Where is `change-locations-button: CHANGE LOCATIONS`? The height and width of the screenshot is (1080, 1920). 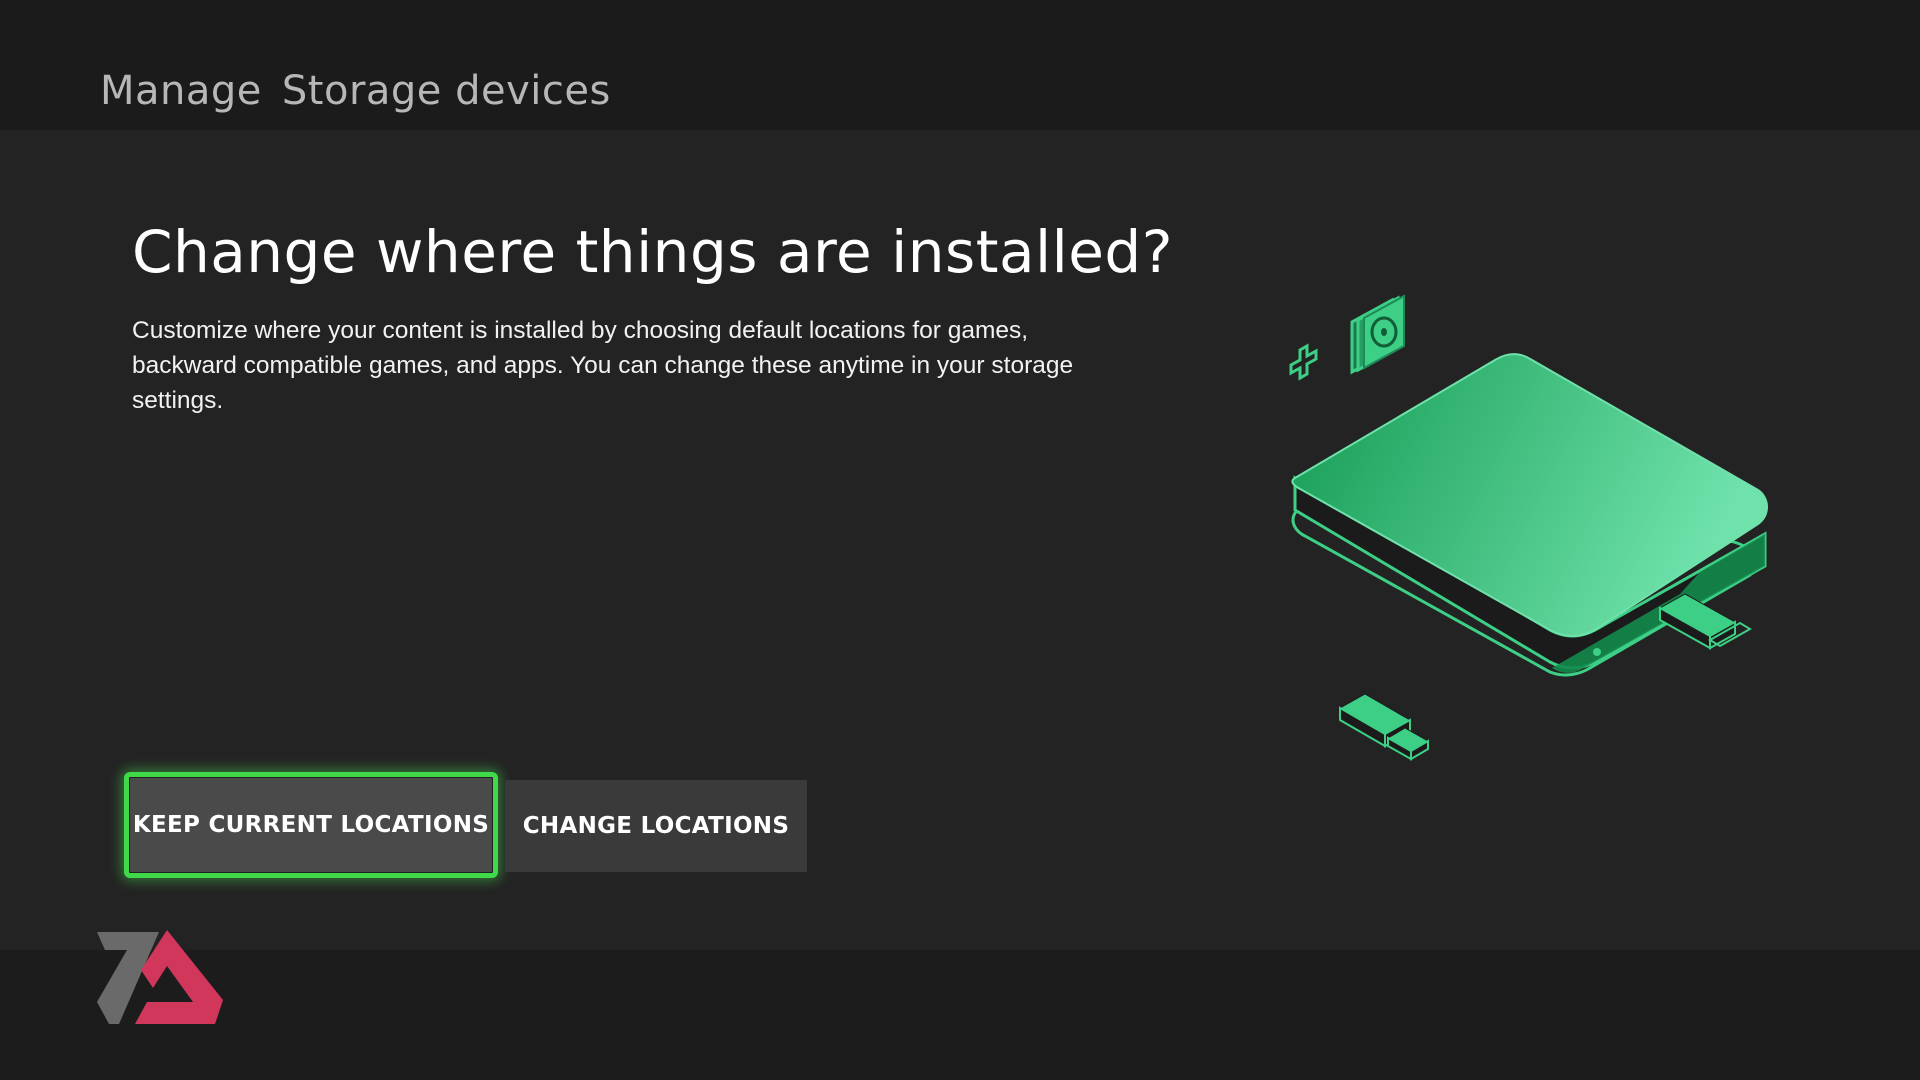
change-locations-button: CHANGE LOCATIONS is located at coordinates (656, 826).